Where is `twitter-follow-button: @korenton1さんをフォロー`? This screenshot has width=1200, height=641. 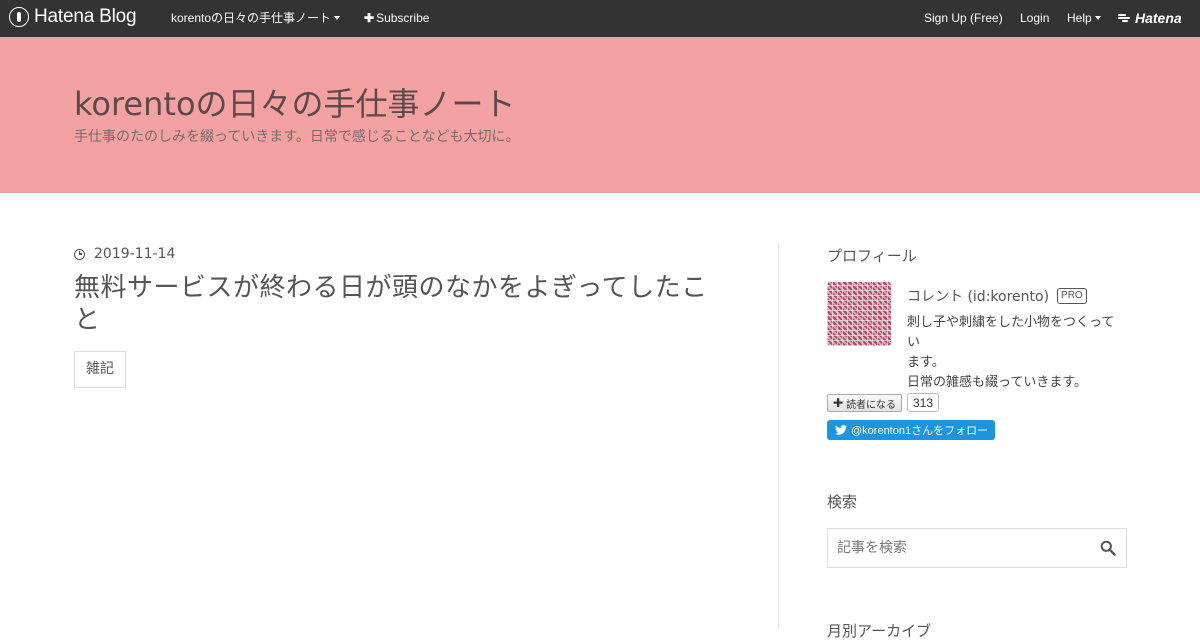 twitter-follow-button: @korenton1さんをフォロー is located at coordinates (911, 430).